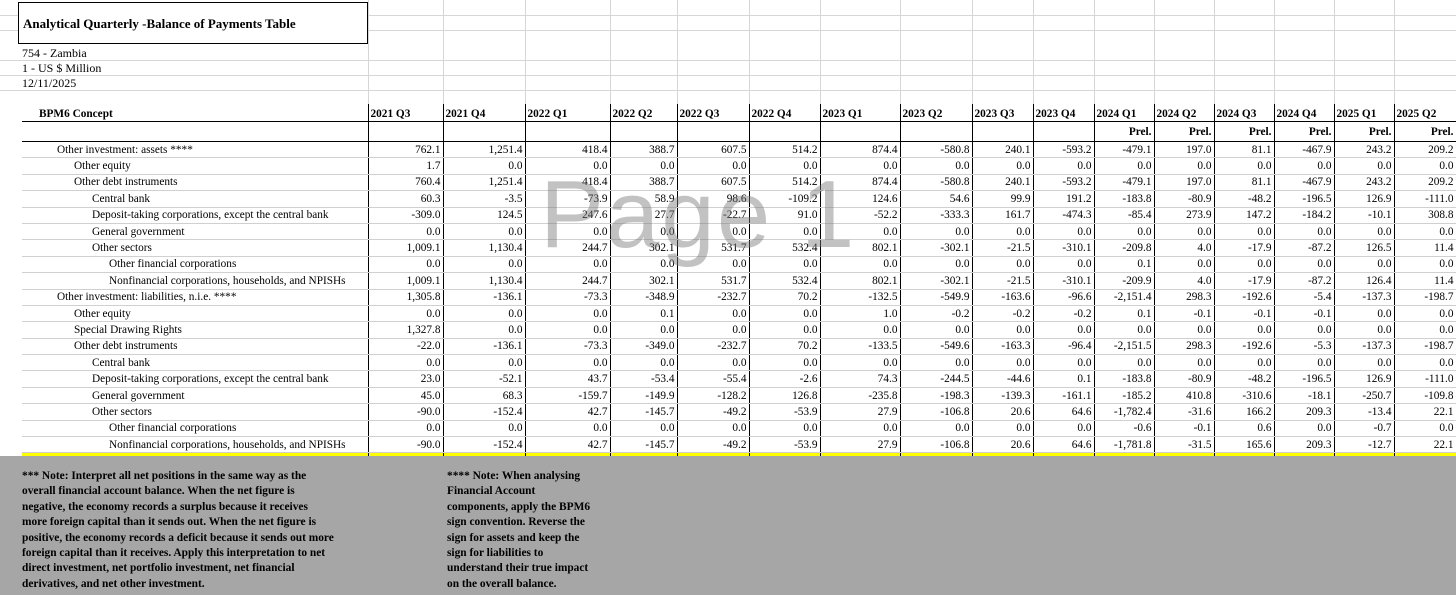 The width and height of the screenshot is (1456, 595). What do you see at coordinates (406, 445) in the screenshot?
I see `value-cell: -90.0` at bounding box center [406, 445].